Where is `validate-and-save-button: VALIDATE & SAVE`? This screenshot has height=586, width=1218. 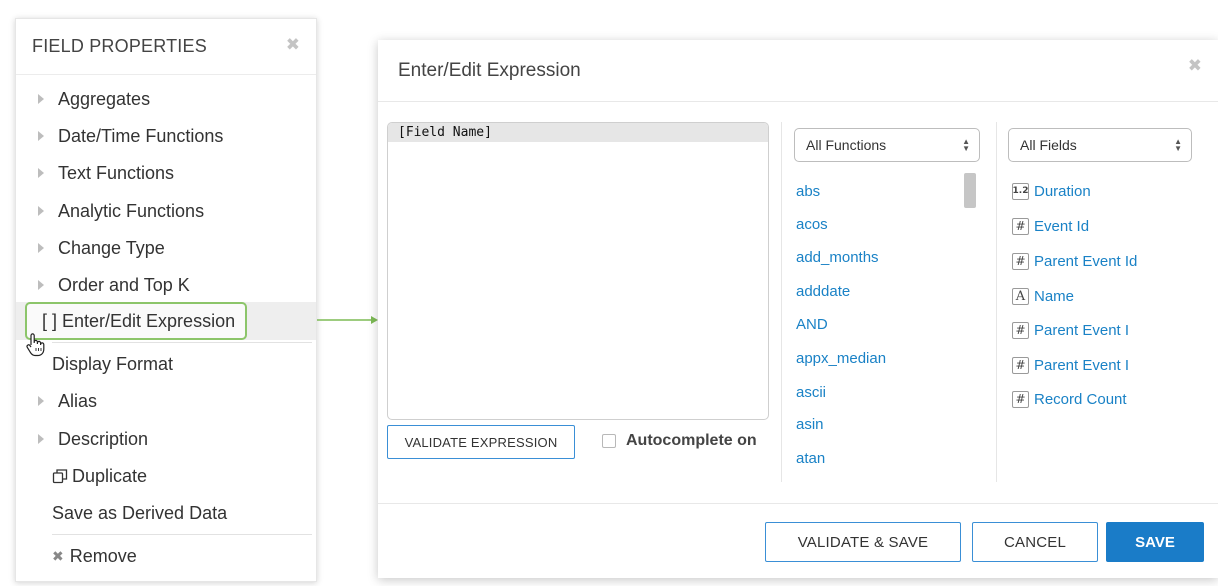 validate-and-save-button: VALIDATE & SAVE is located at coordinates (863, 542).